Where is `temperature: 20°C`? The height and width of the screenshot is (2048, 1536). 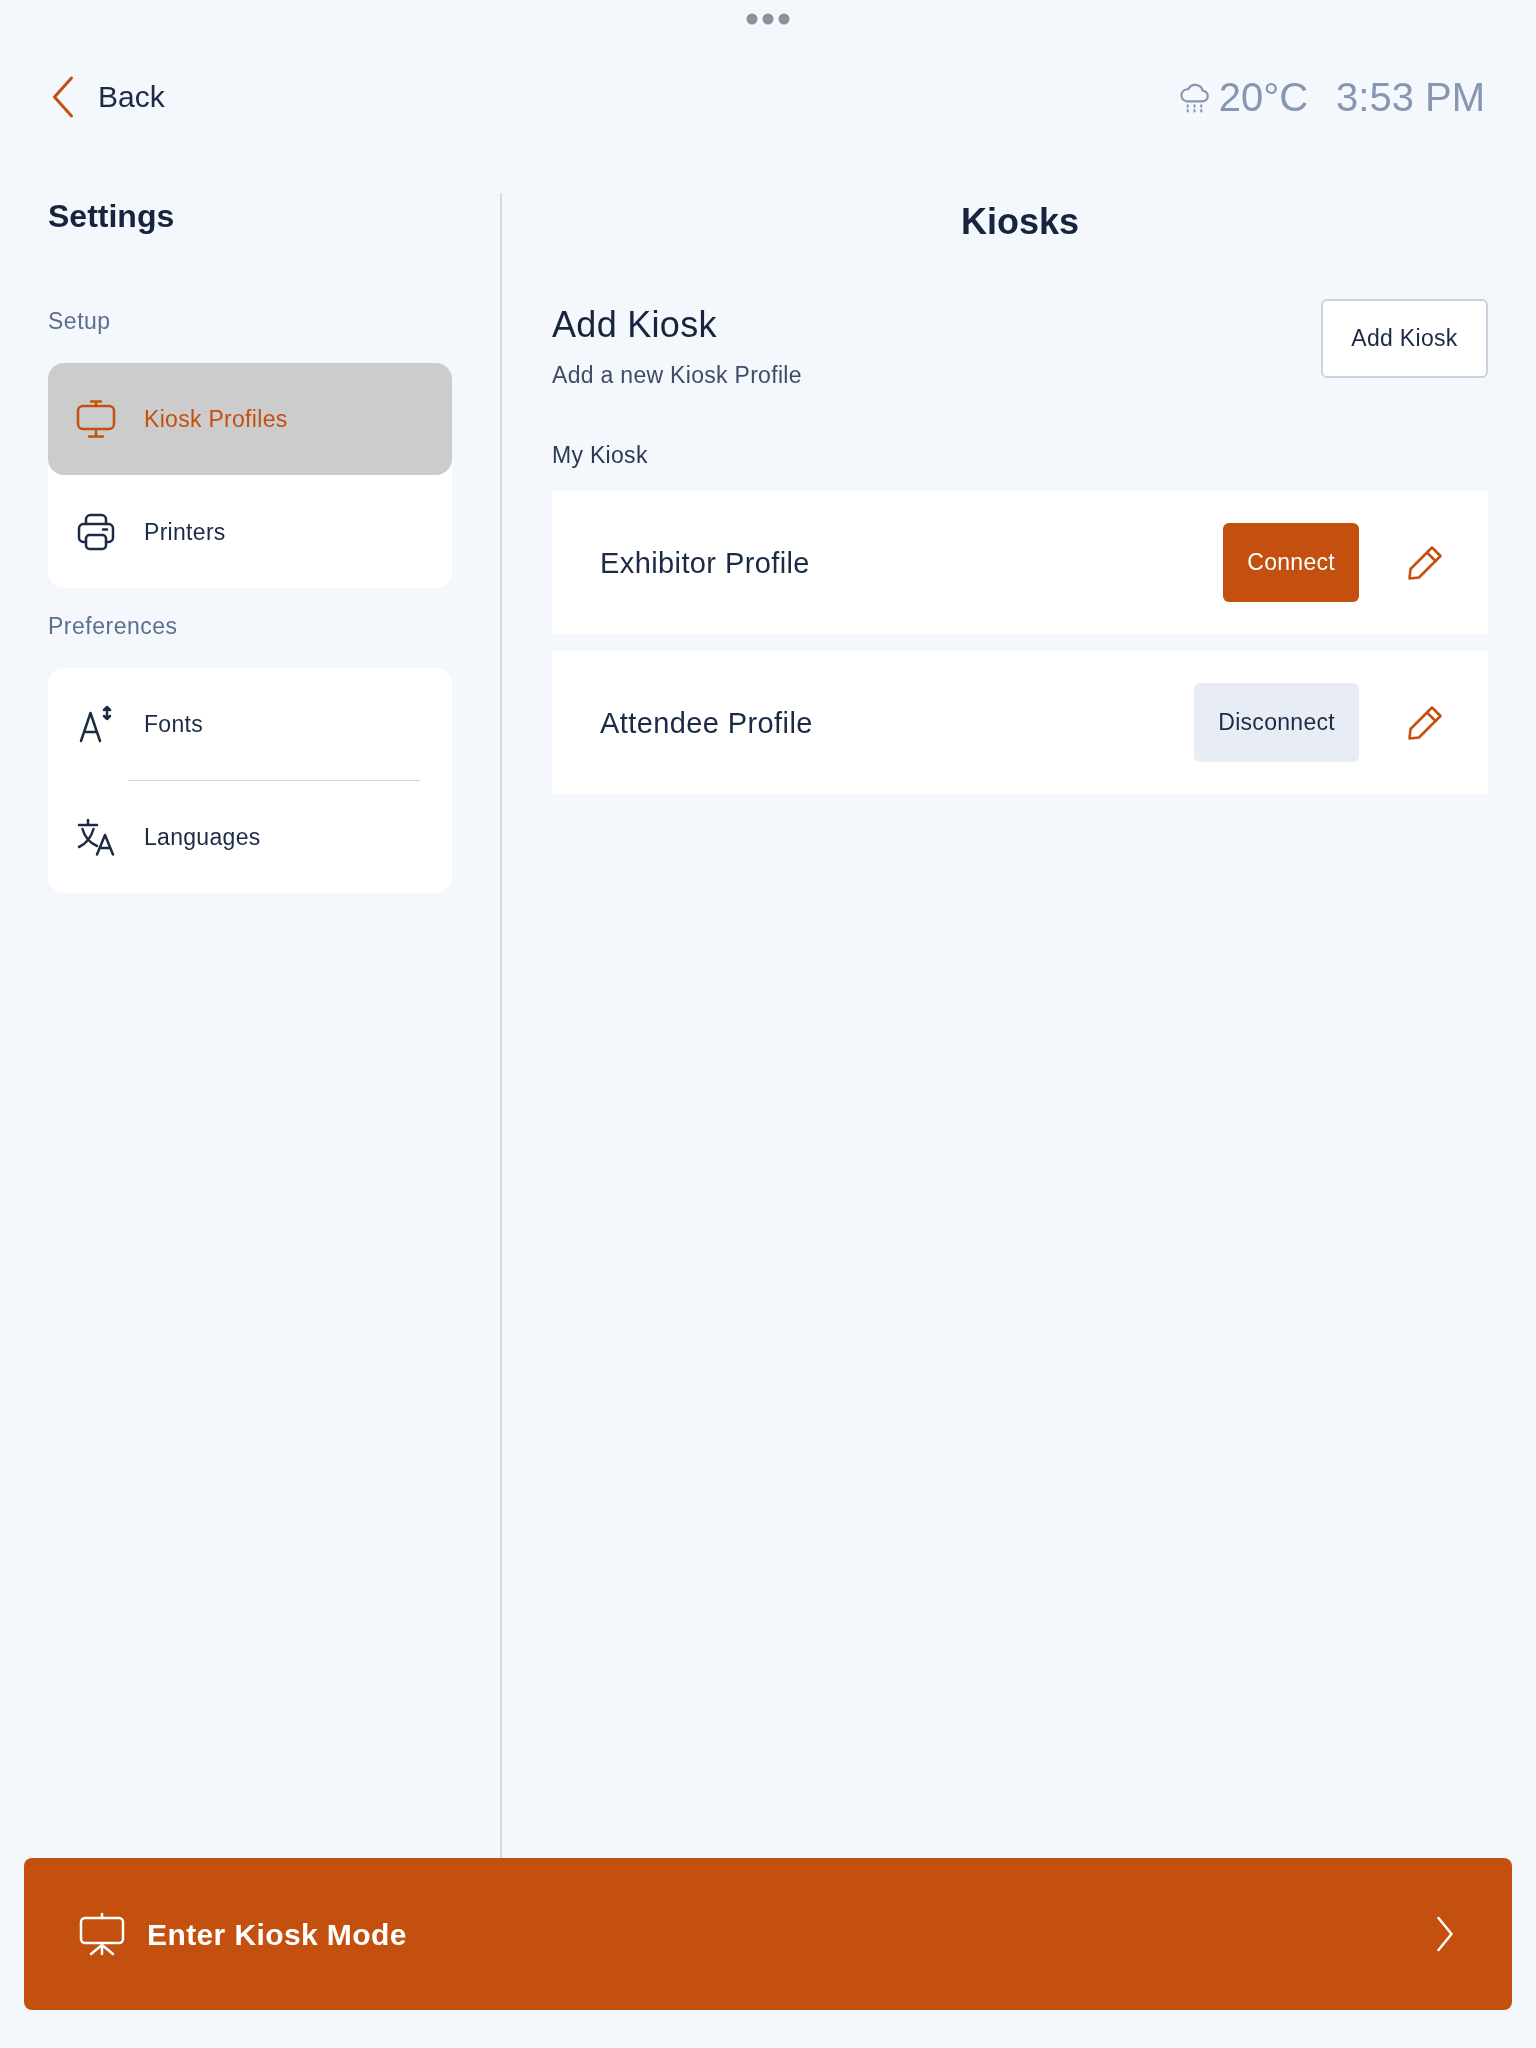
temperature: 20°C is located at coordinates (1263, 97).